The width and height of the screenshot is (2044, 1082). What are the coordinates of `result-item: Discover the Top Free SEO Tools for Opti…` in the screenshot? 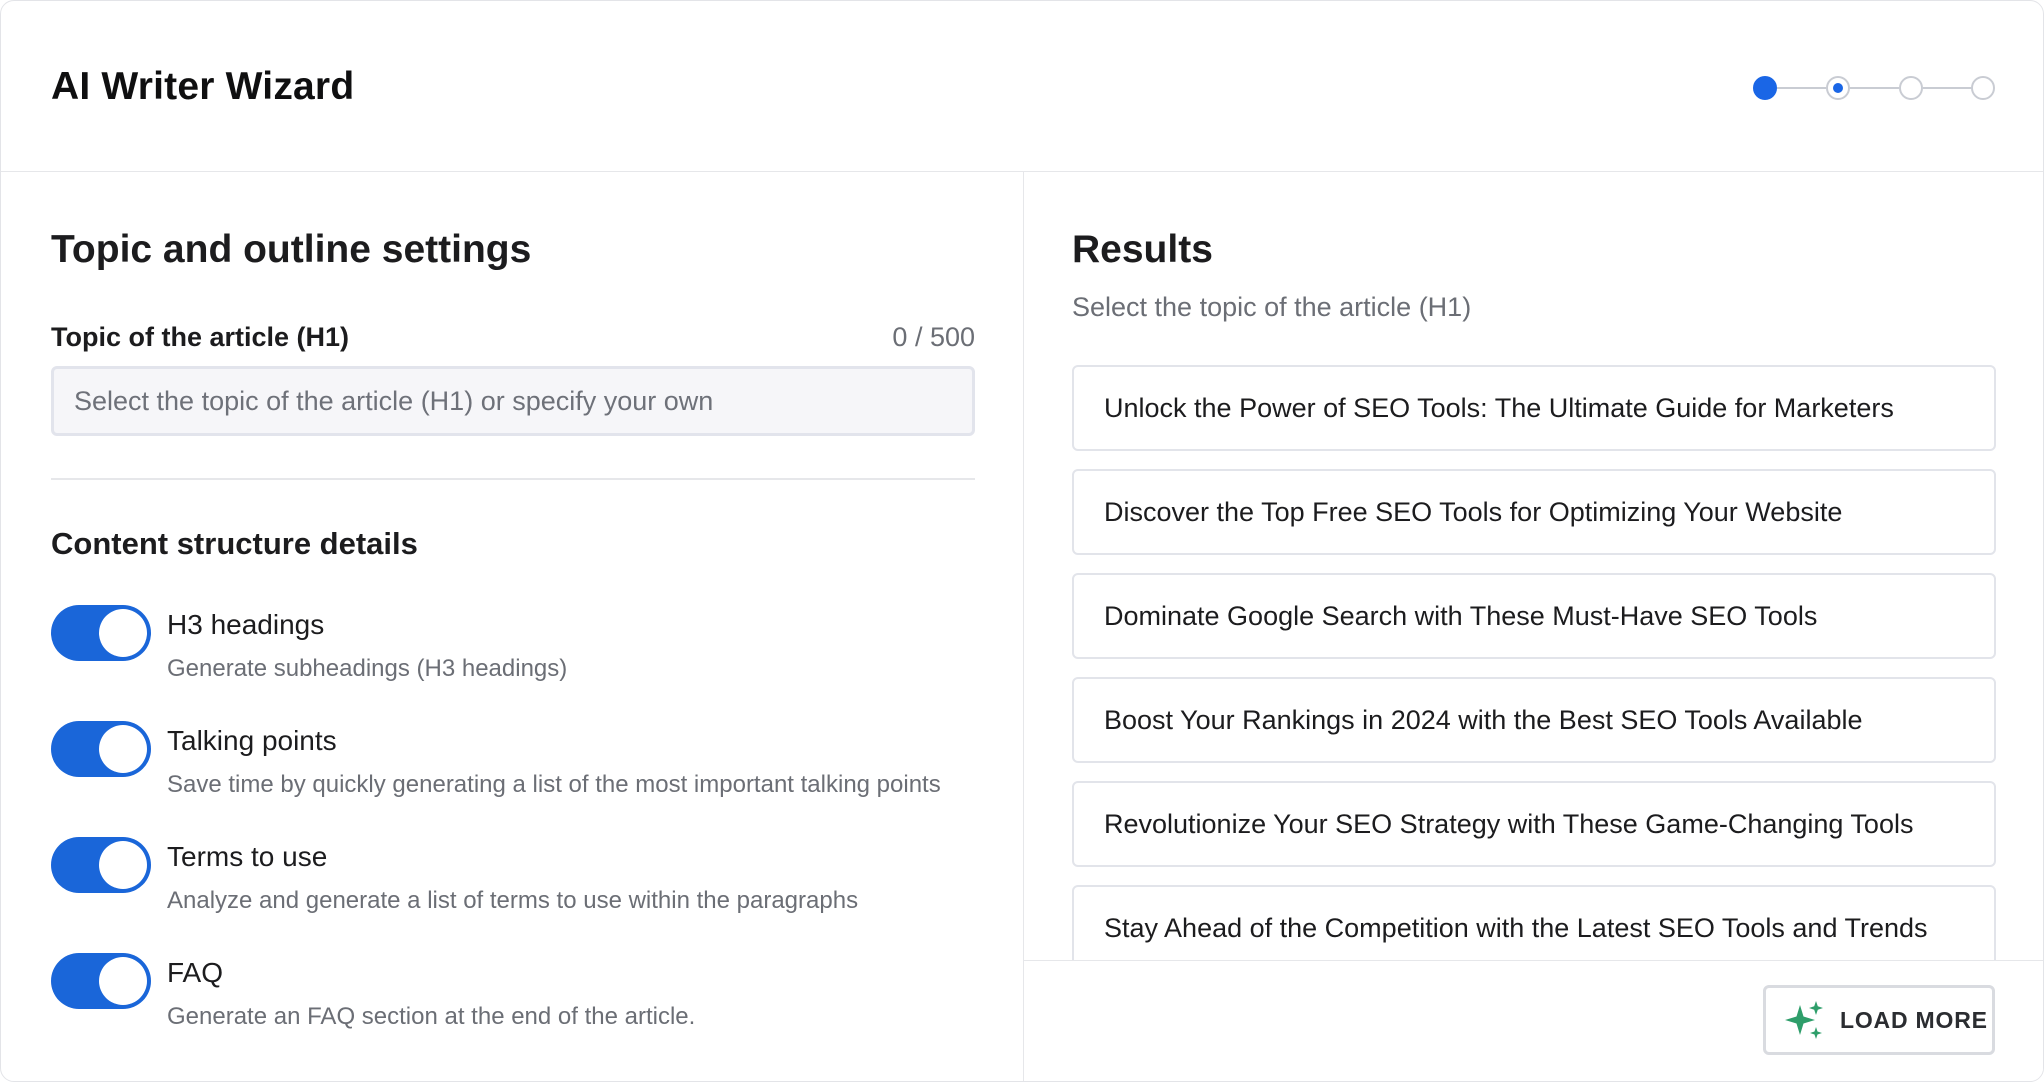 It's located at (1534, 512).